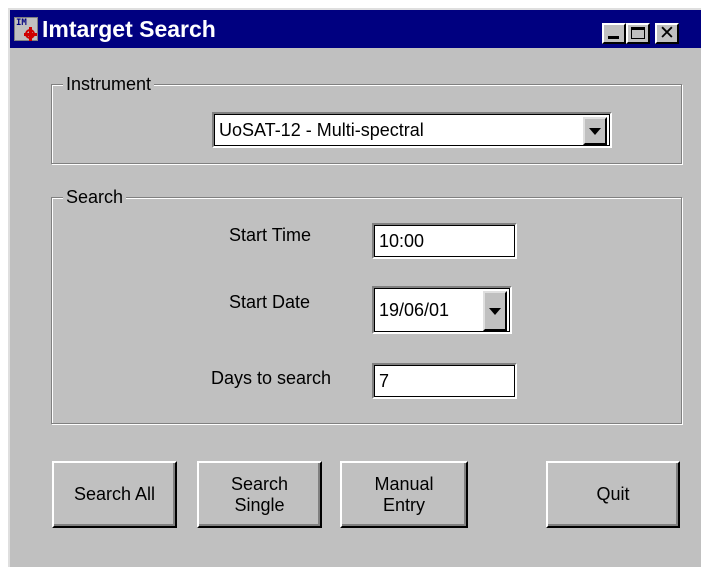  I want to click on quit-button: Quit, so click(613, 494).